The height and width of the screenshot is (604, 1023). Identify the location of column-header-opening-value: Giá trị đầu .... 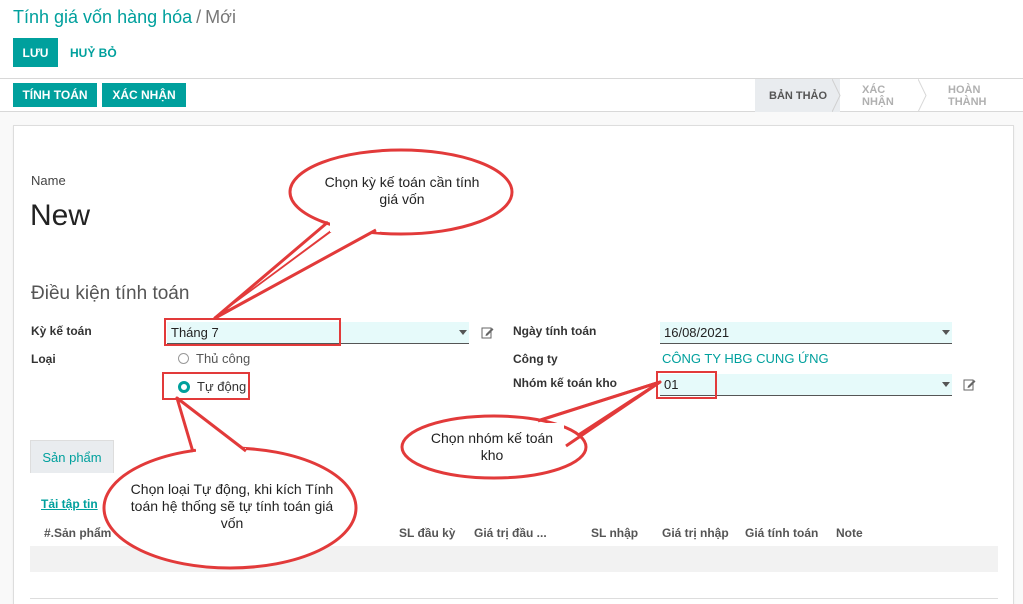
(510, 533).